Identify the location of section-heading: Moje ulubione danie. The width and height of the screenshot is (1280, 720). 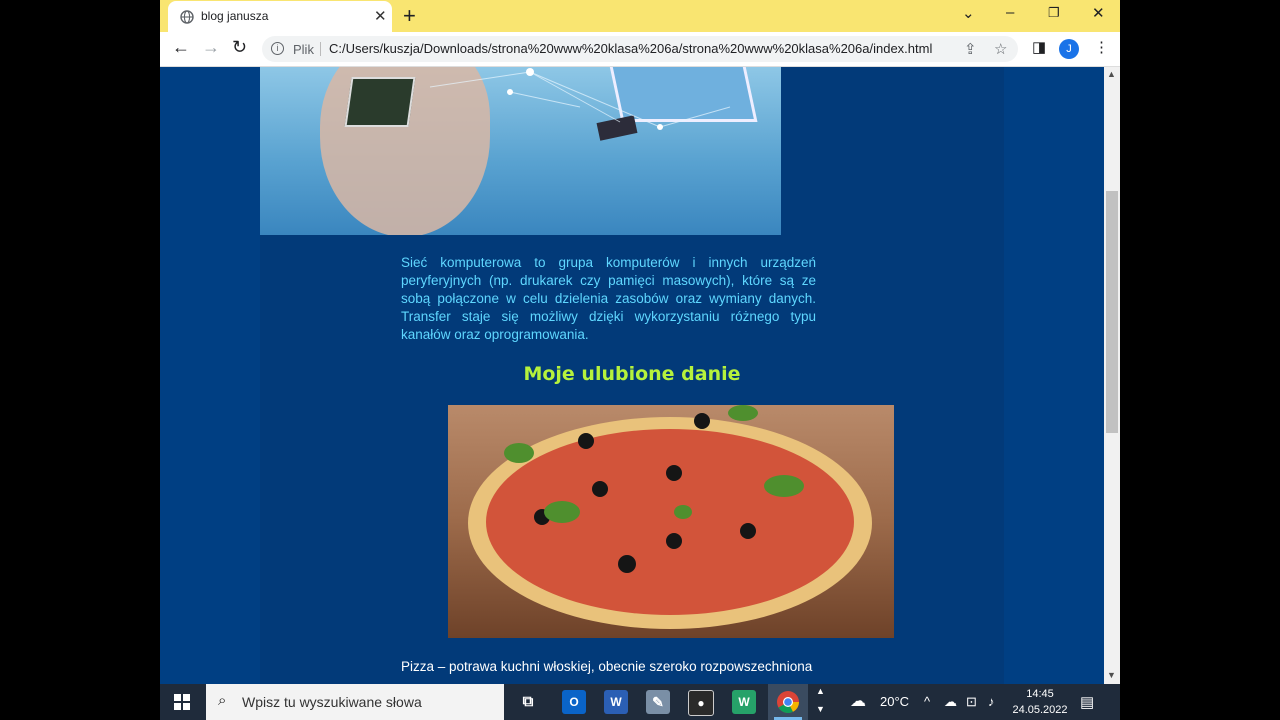
(632, 374).